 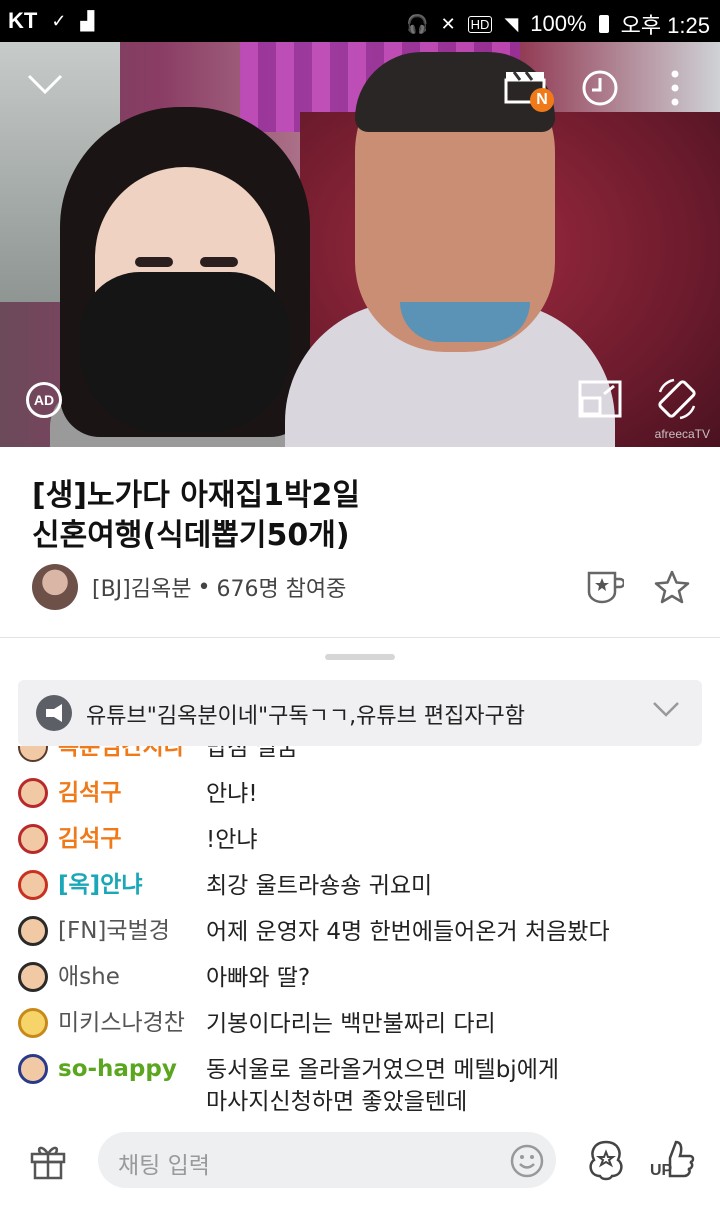 What do you see at coordinates (605, 587) in the screenshot?
I see `fan-cup-icon` at bounding box center [605, 587].